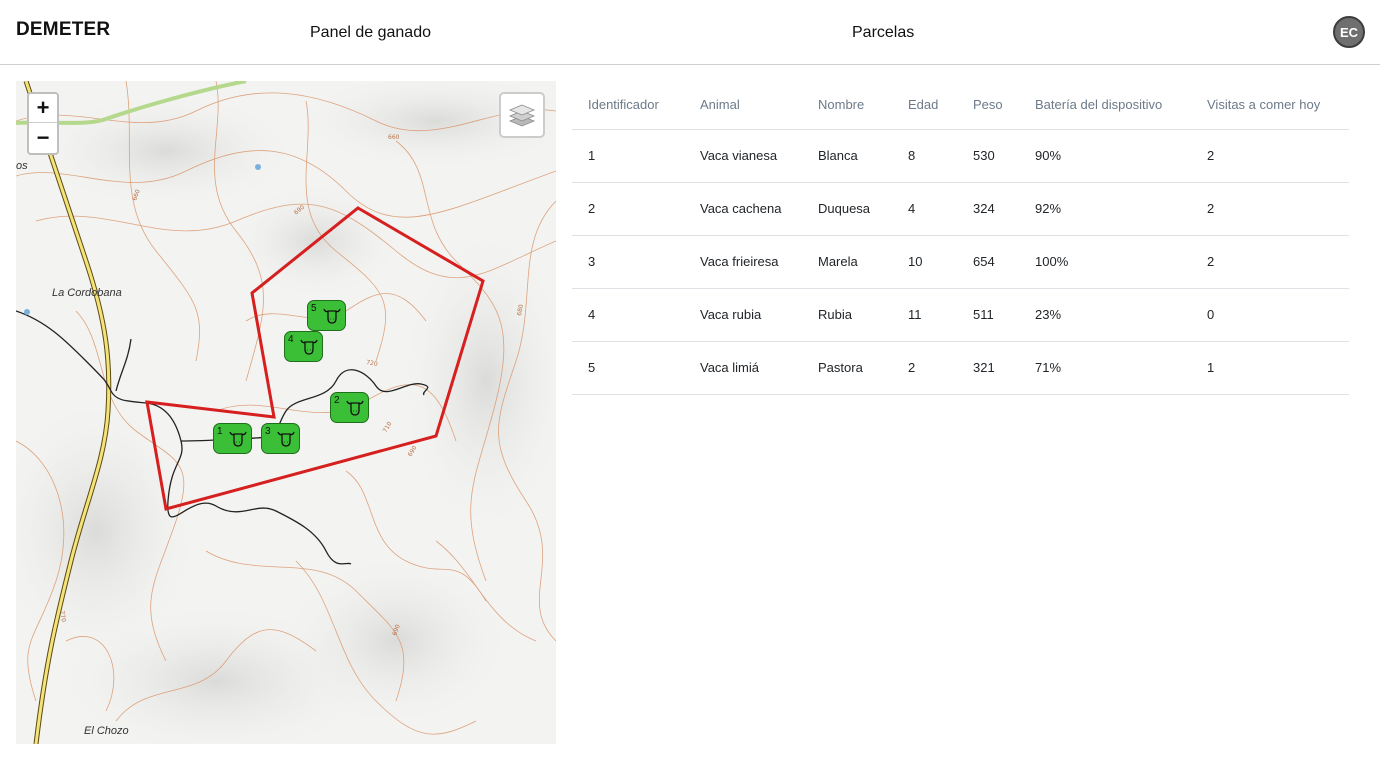 The image size is (1380, 758). What do you see at coordinates (106, 731) in the screenshot?
I see `place-label: El Chozo` at bounding box center [106, 731].